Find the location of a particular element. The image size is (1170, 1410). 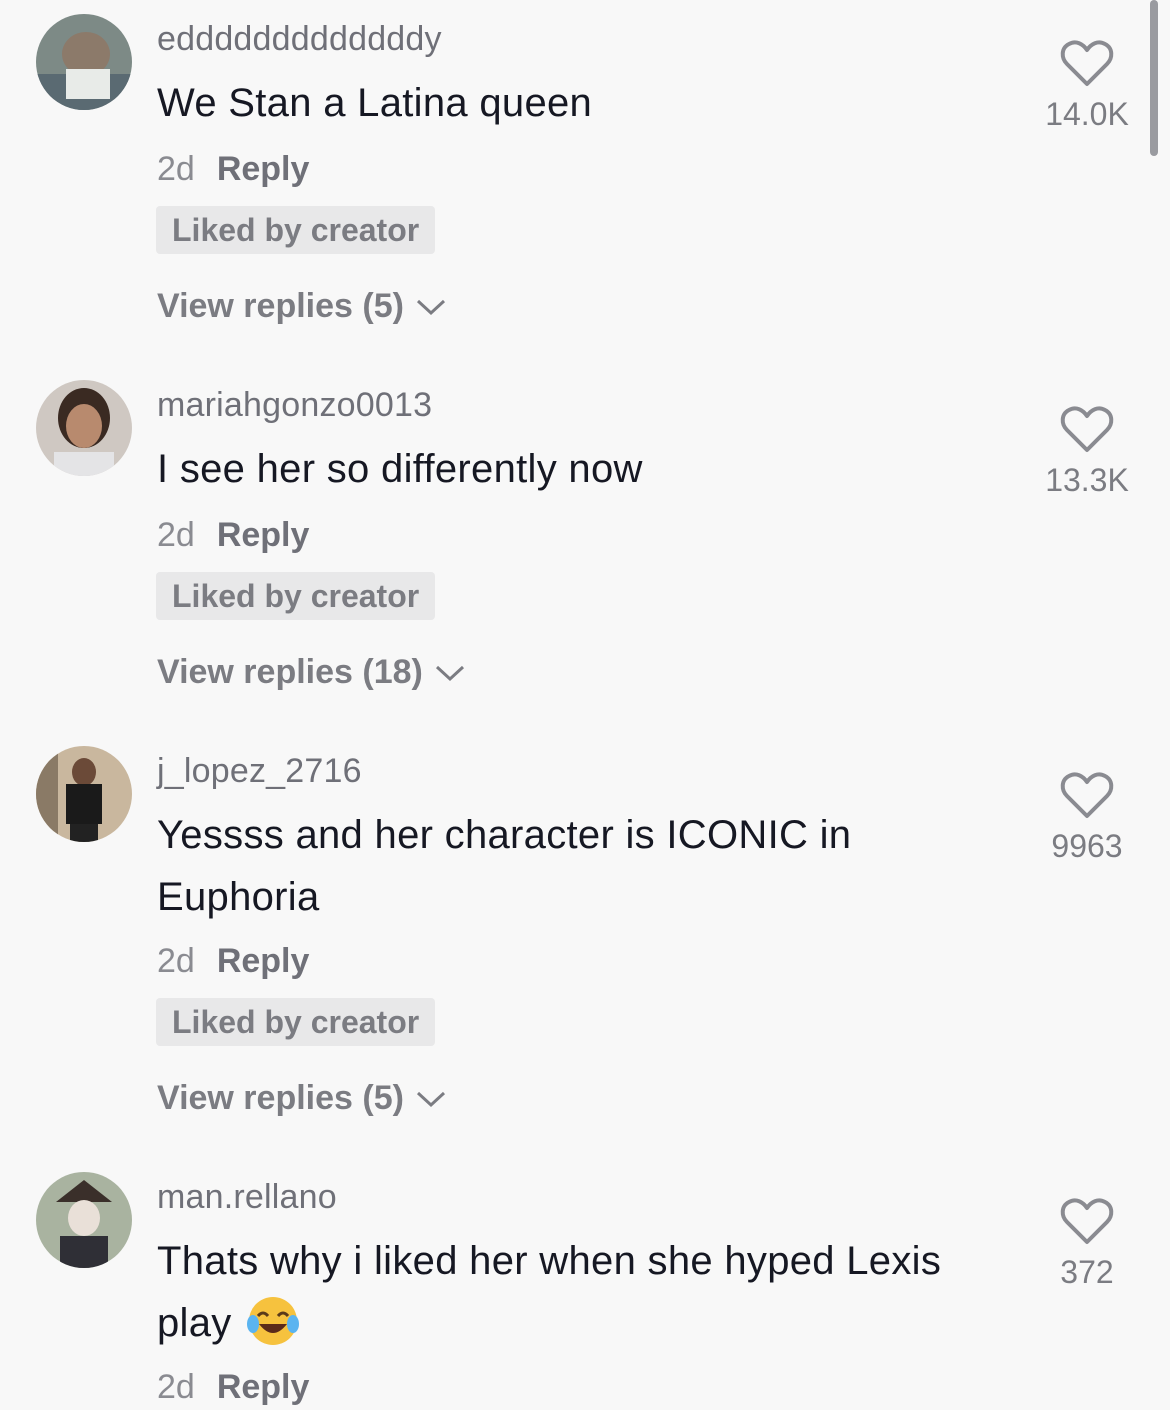

like-button: 14.0K is located at coordinates (1087, 85).